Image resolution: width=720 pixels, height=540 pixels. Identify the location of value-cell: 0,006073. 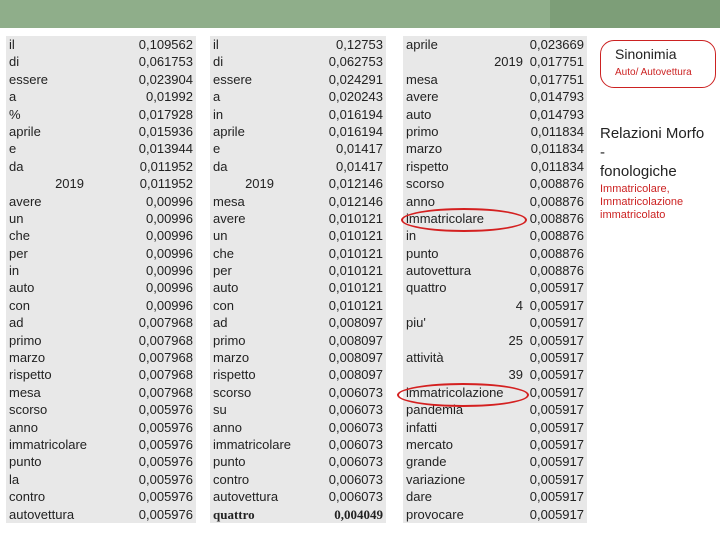
(355, 410).